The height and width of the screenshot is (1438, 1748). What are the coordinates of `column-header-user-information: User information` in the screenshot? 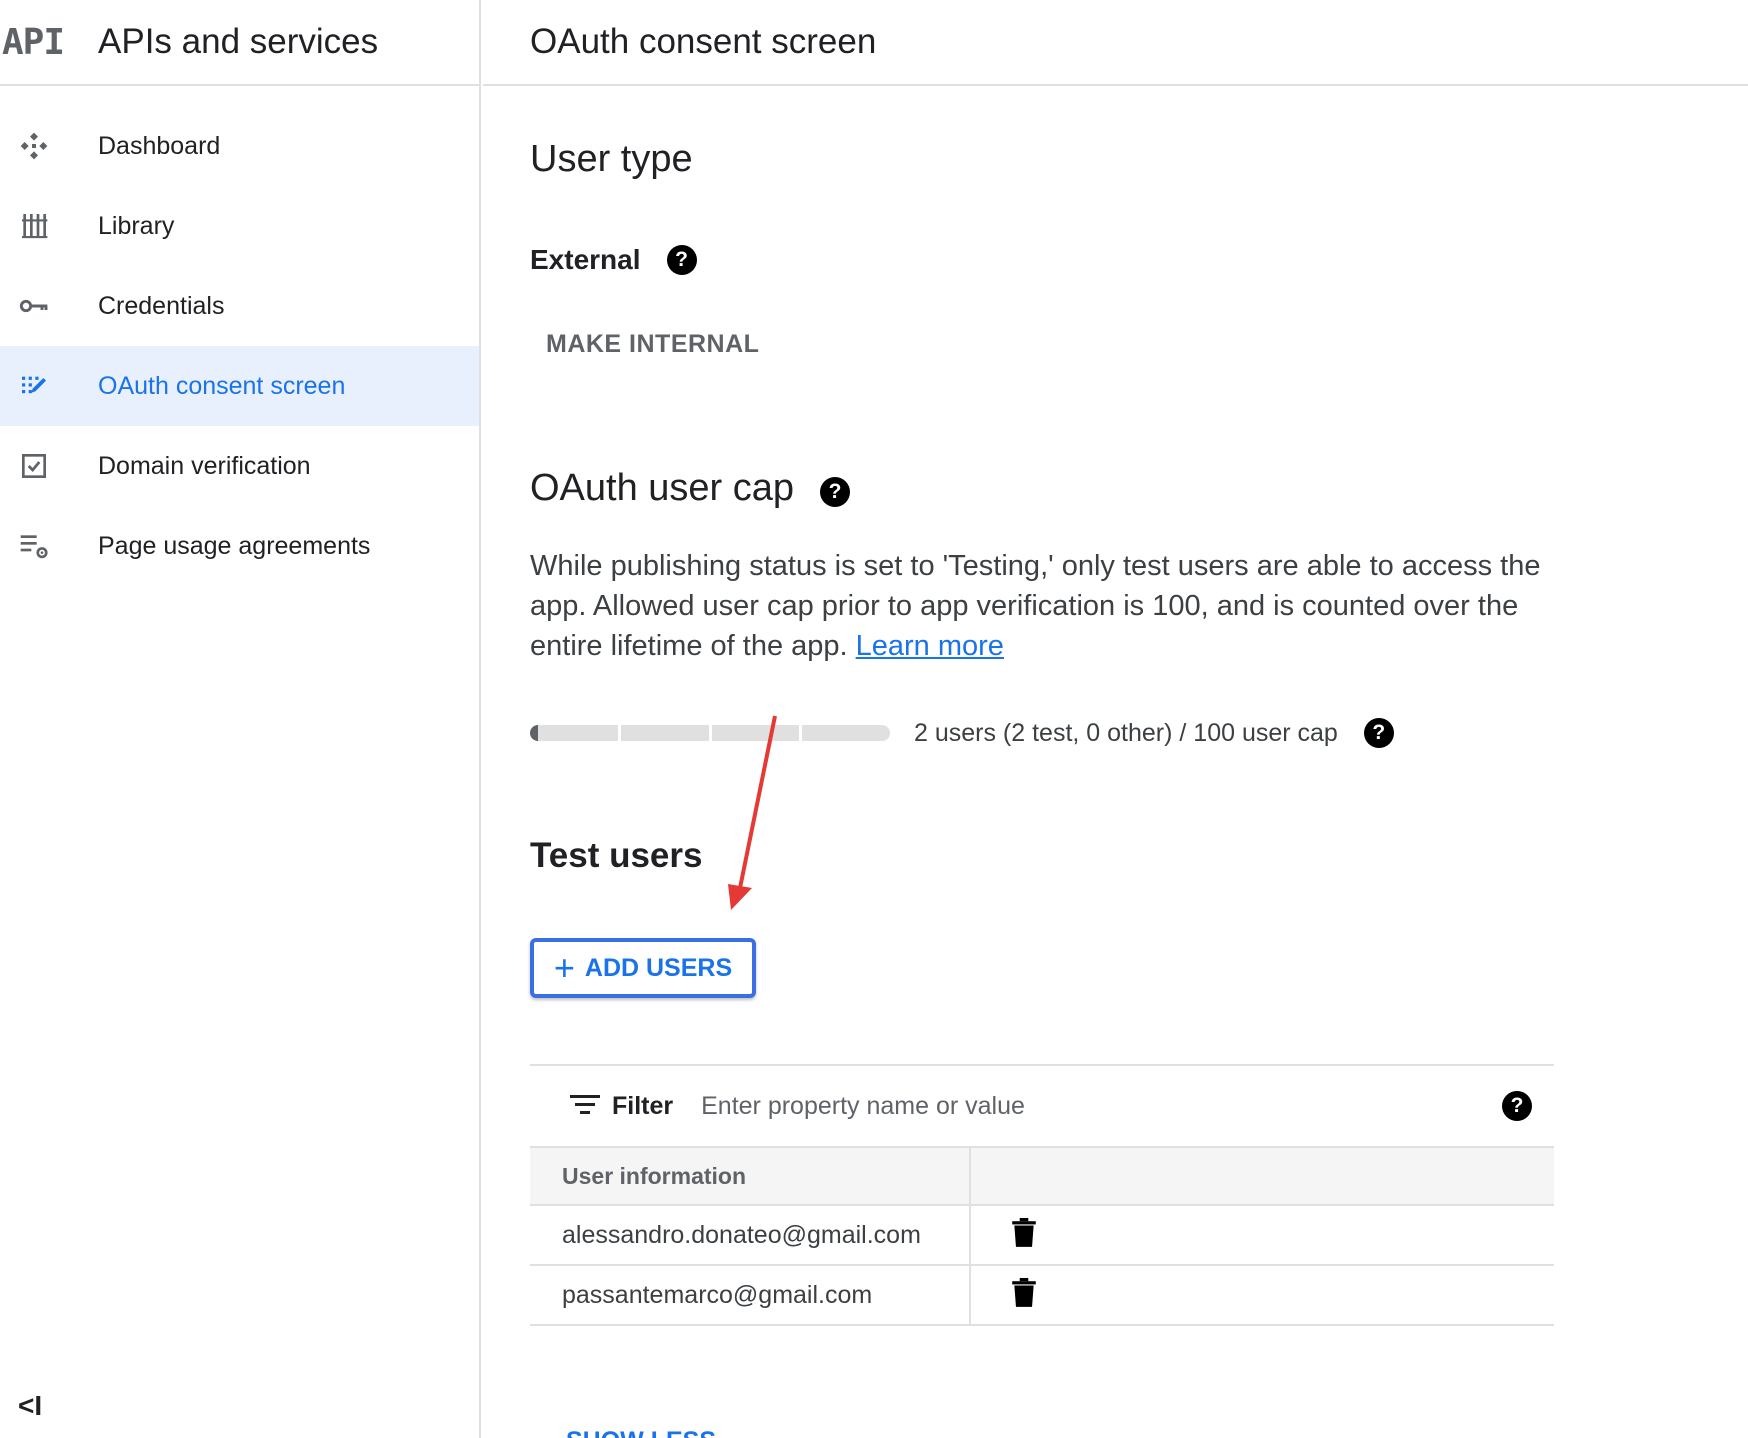 It's located at (750, 1176).